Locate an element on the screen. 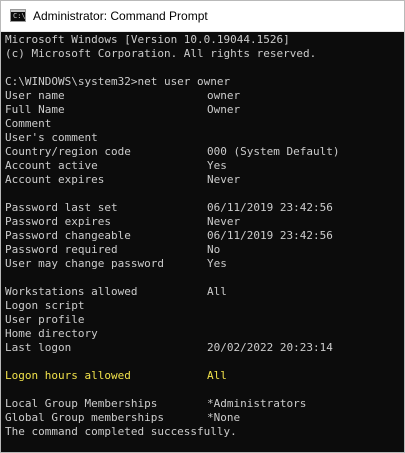 The width and height of the screenshot is (405, 453). command-prompt-icon-text: C:\ is located at coordinates (19, 16).